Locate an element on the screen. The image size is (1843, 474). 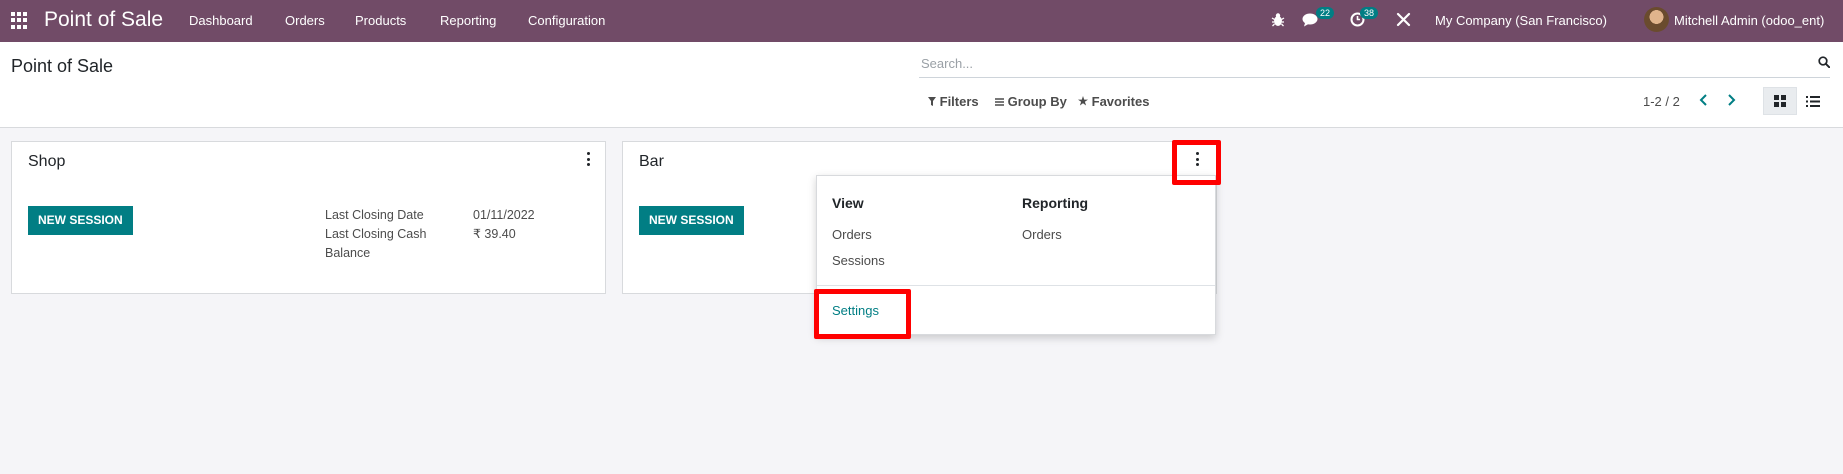
menu-reporting: Reporting is located at coordinates (468, 20).